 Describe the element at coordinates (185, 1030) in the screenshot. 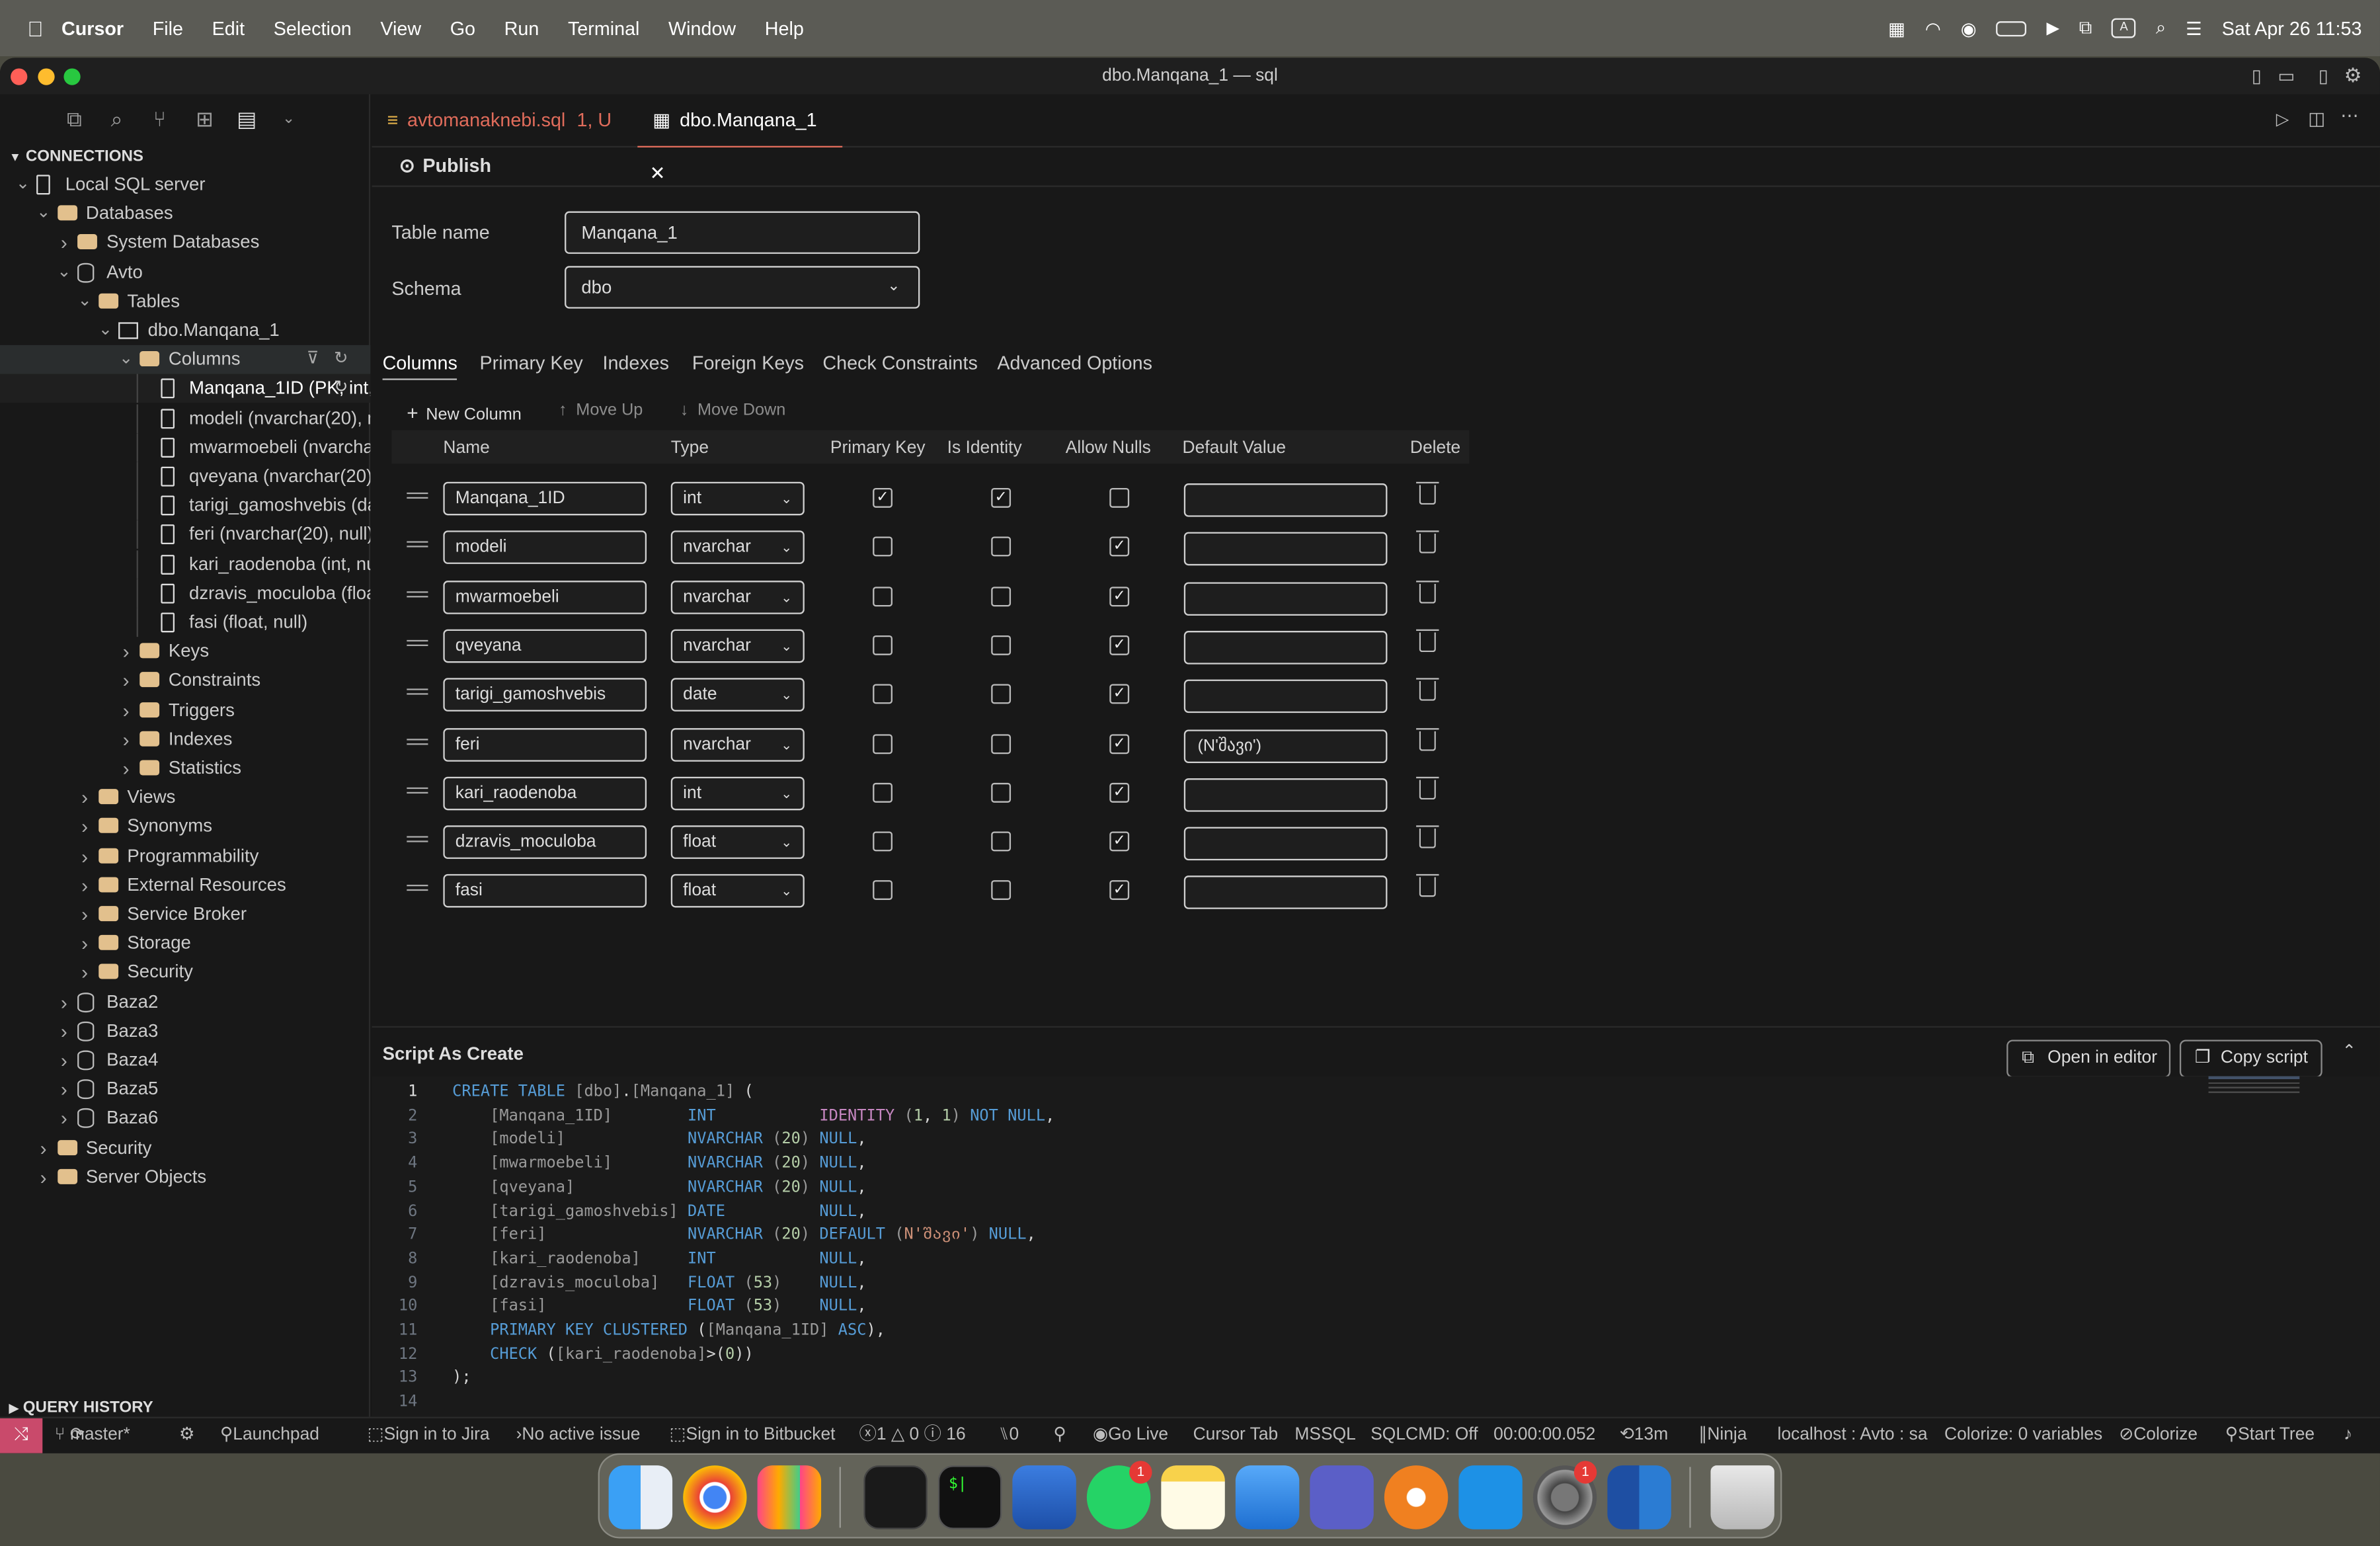

I see `tree-item: › Baza3` at that location.